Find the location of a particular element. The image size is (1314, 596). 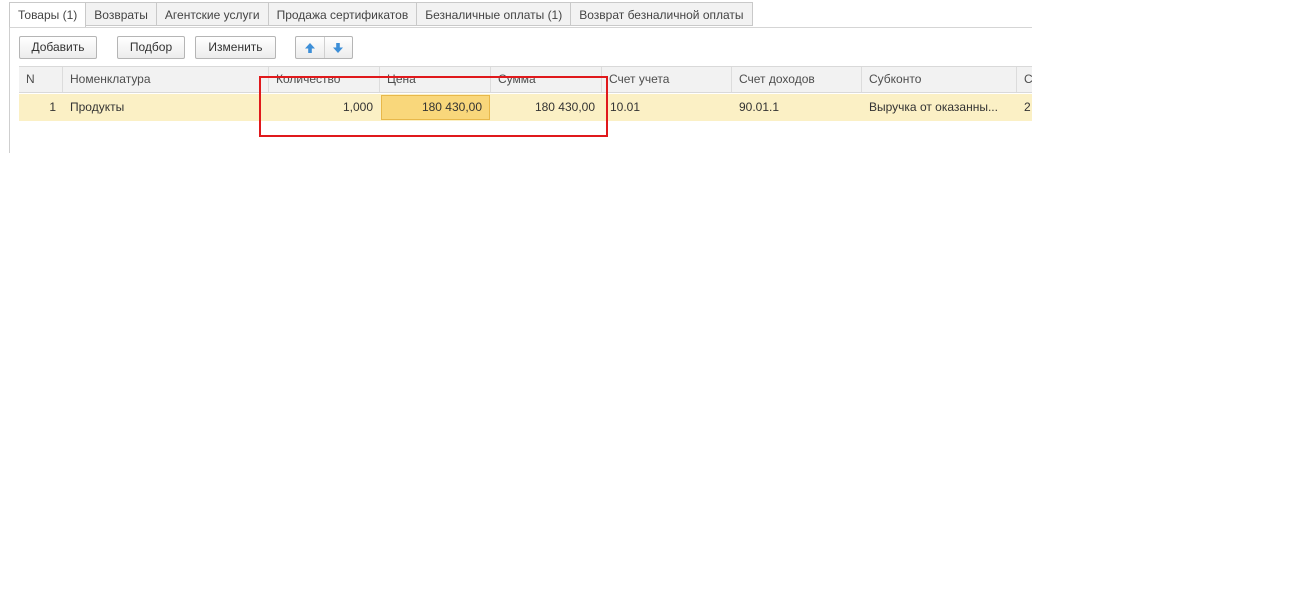

move-down-button is located at coordinates (338, 47).